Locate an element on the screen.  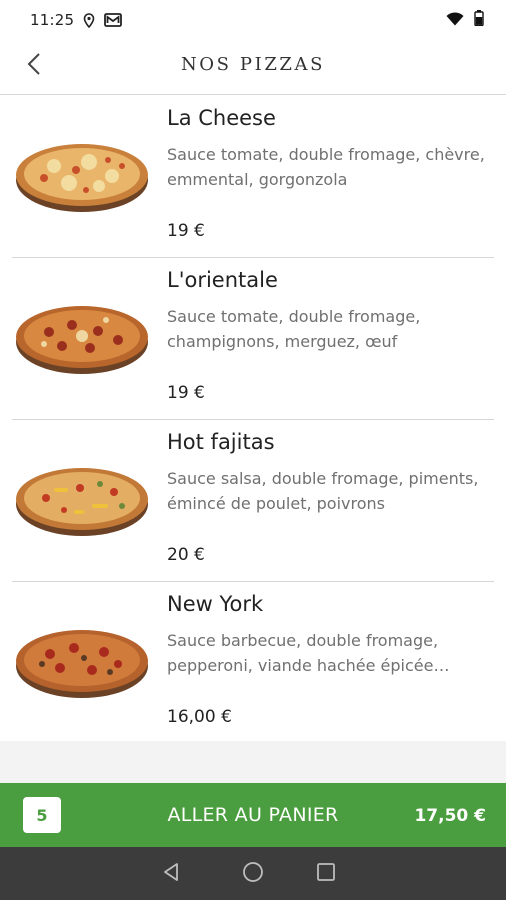
go-to-cart-button: 5 ALLER AU PANIER 17,50 € is located at coordinates (253, 815).